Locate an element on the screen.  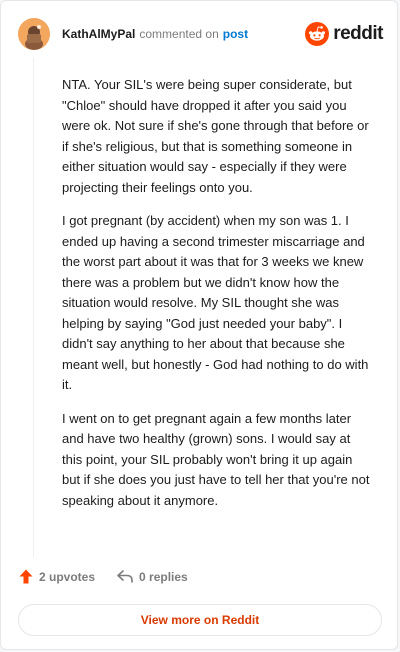
comment-meta: KathAlMyPal commented on post is located at coordinates (155, 34).